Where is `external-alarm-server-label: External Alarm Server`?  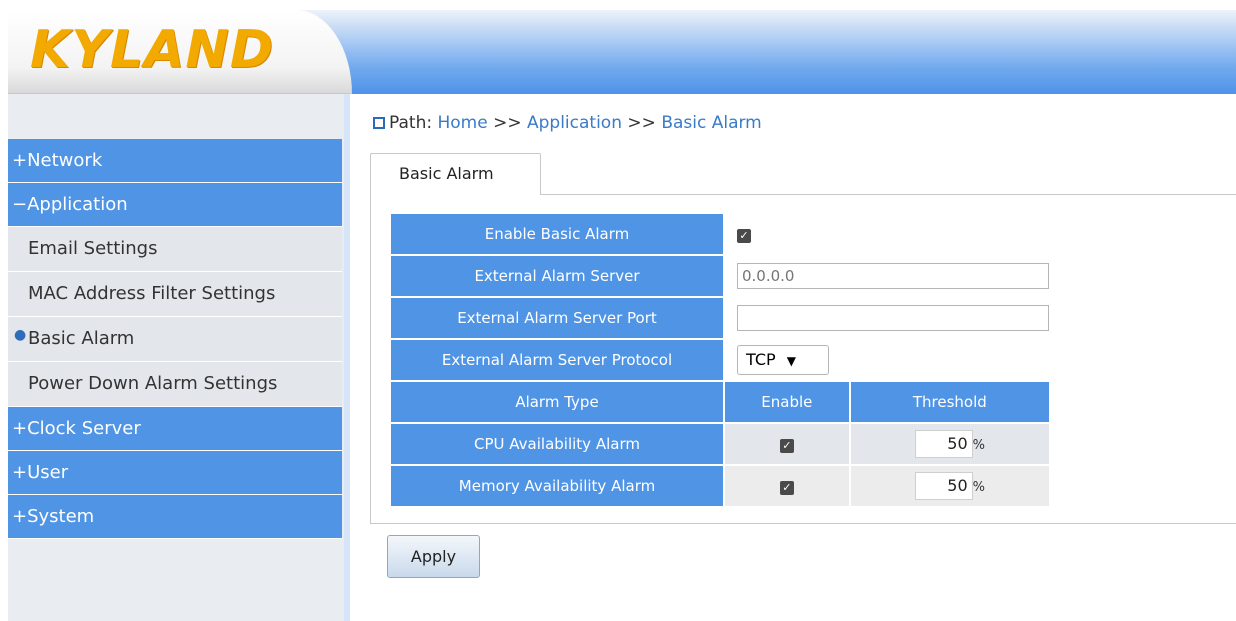
external-alarm-server-label: External Alarm Server is located at coordinates (557, 276).